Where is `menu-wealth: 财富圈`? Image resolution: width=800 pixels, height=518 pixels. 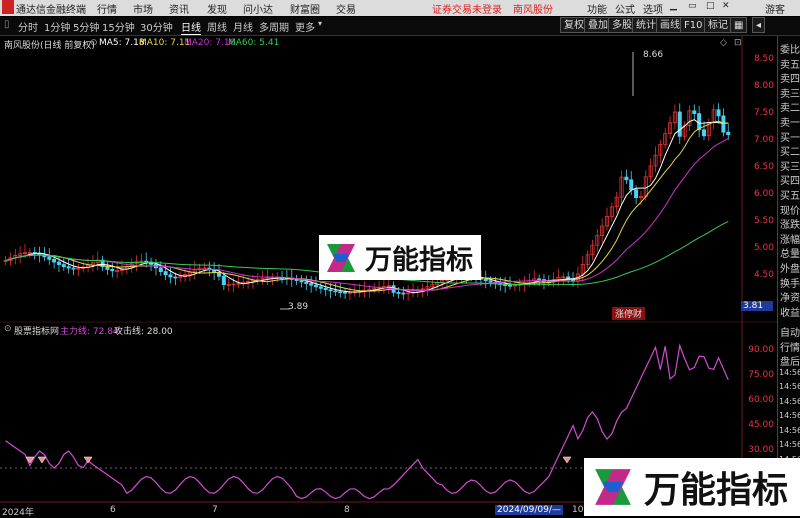 menu-wealth: 财富圈 is located at coordinates (305, 8).